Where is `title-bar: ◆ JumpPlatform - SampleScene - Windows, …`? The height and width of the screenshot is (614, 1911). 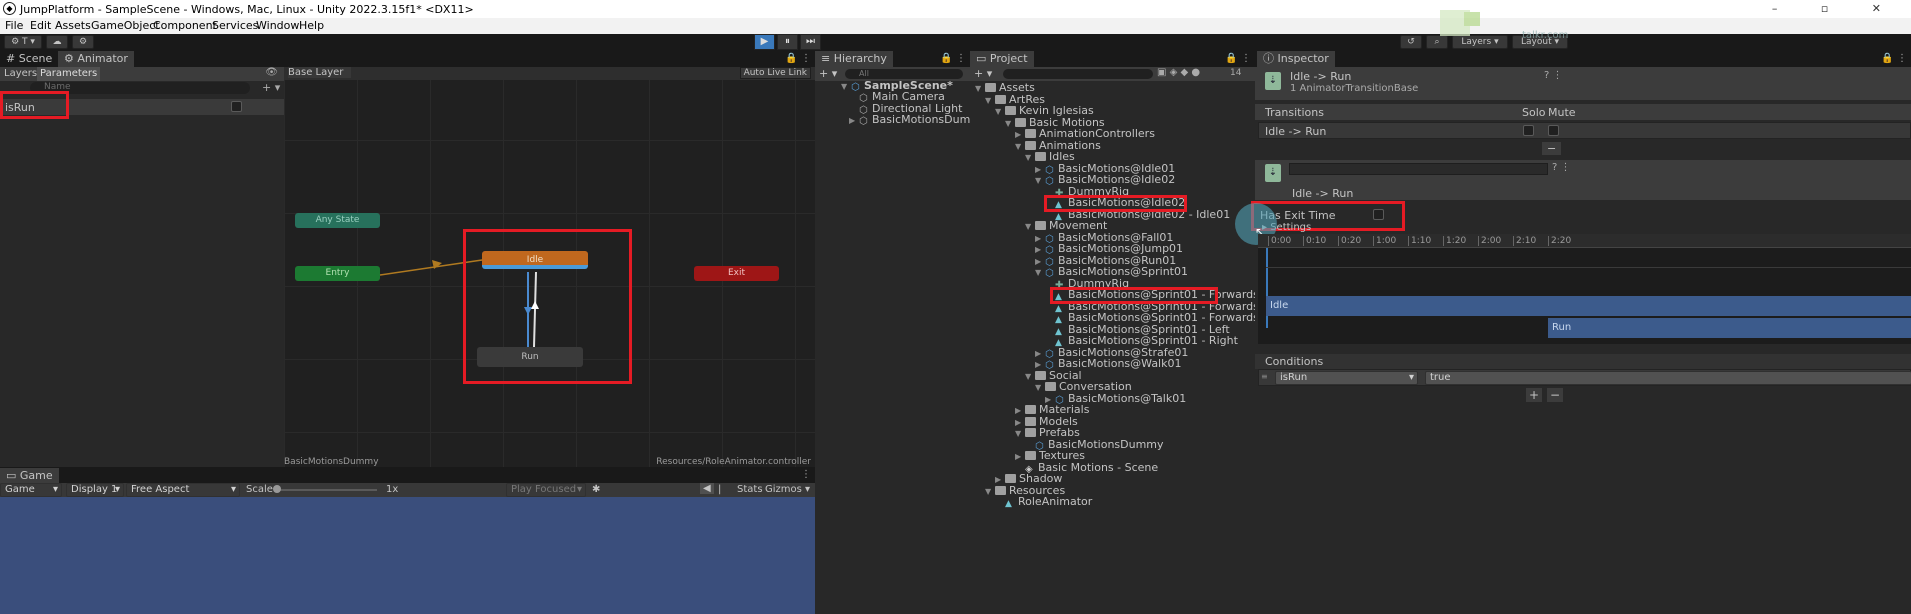
title-bar: ◆ JumpPlatform - SampleScene - Windows, … is located at coordinates (955, 9).